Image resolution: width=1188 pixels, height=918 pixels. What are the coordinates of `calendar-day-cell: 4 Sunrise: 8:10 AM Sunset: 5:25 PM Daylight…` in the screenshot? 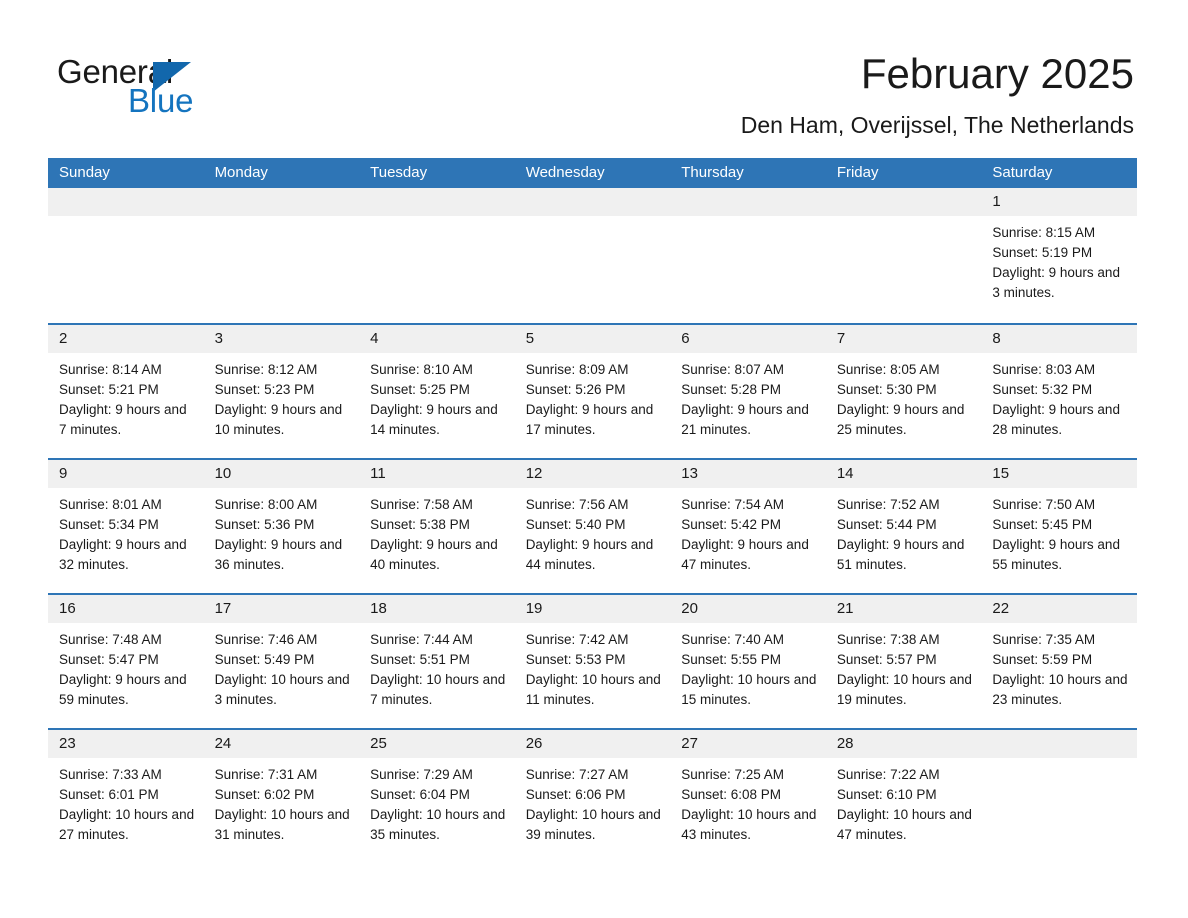 It's located at (437, 391).